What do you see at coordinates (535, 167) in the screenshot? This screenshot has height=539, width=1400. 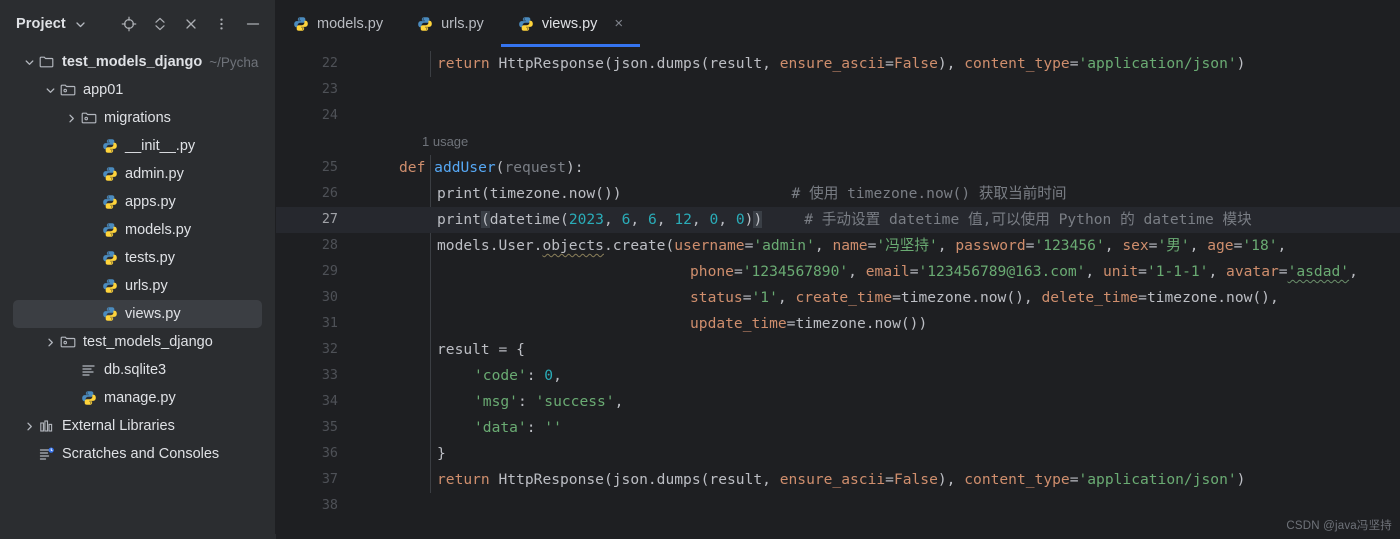 I see `token-param: request` at bounding box center [535, 167].